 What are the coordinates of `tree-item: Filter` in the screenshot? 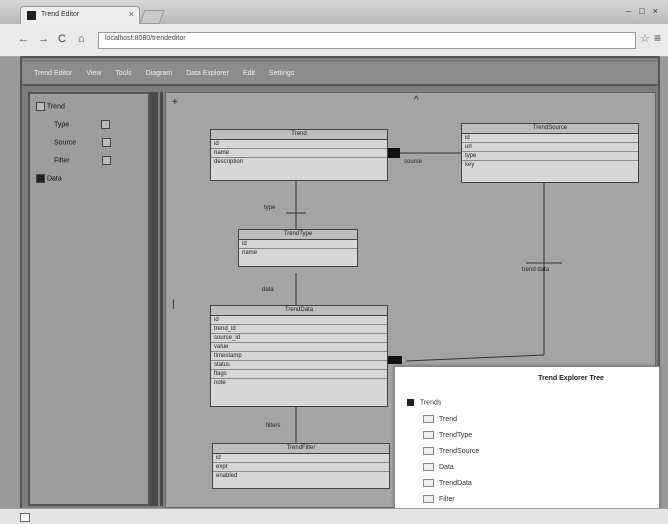 It's located at (439, 499).